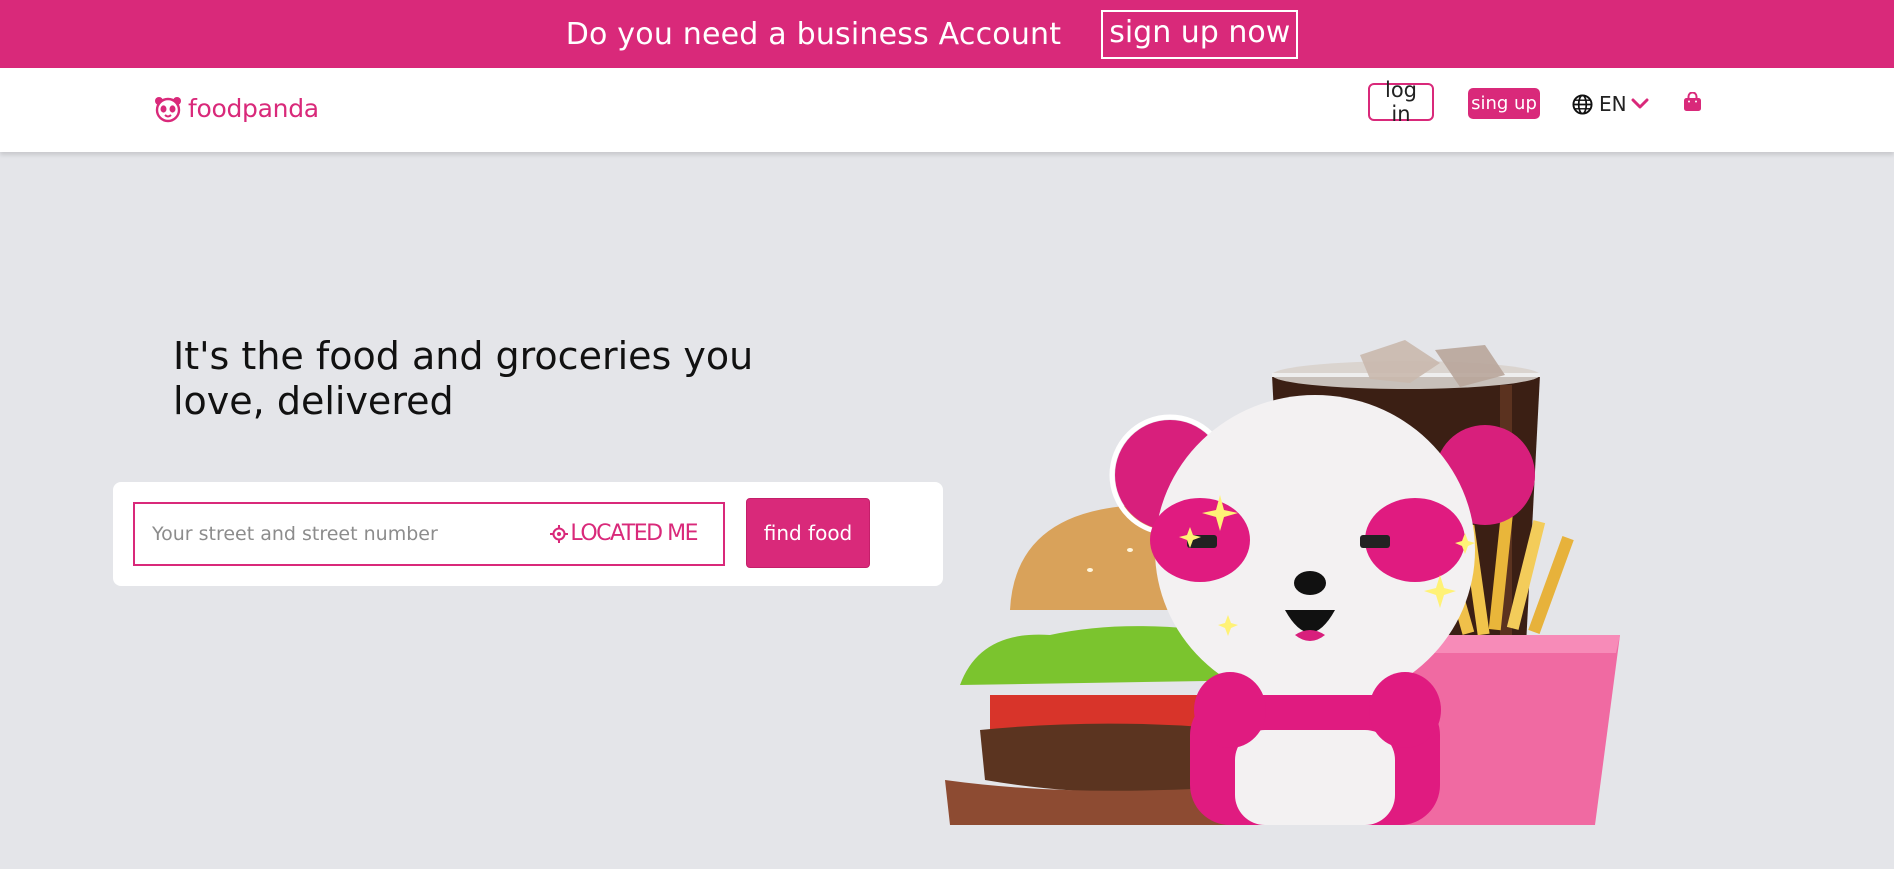 This screenshot has width=1894, height=869. I want to click on cart-button, so click(1692, 103).